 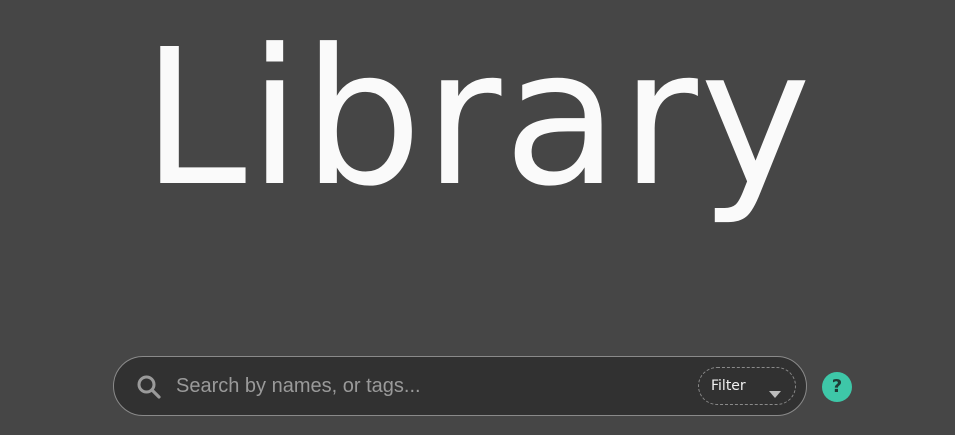 I want to click on search-icon, so click(x=149, y=387).